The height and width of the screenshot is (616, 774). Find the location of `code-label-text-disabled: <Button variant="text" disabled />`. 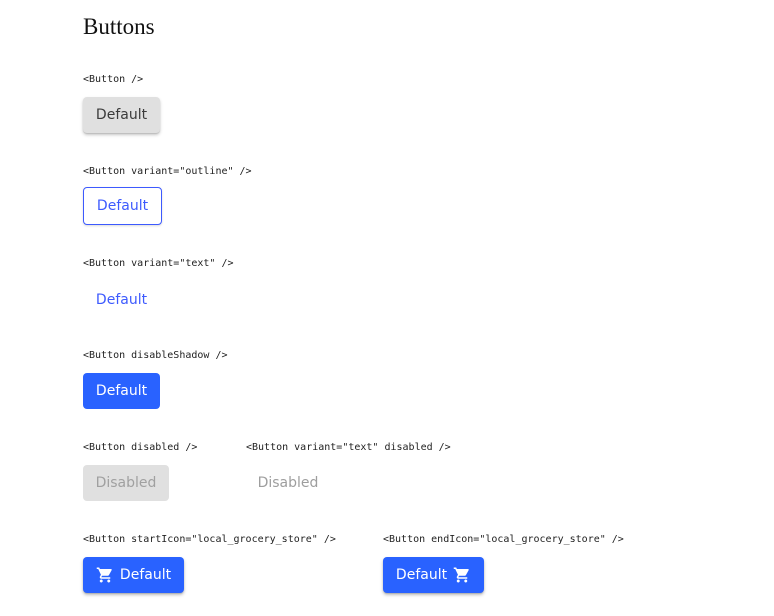

code-label-text-disabled: <Button variant="text" disabled /> is located at coordinates (348, 447).